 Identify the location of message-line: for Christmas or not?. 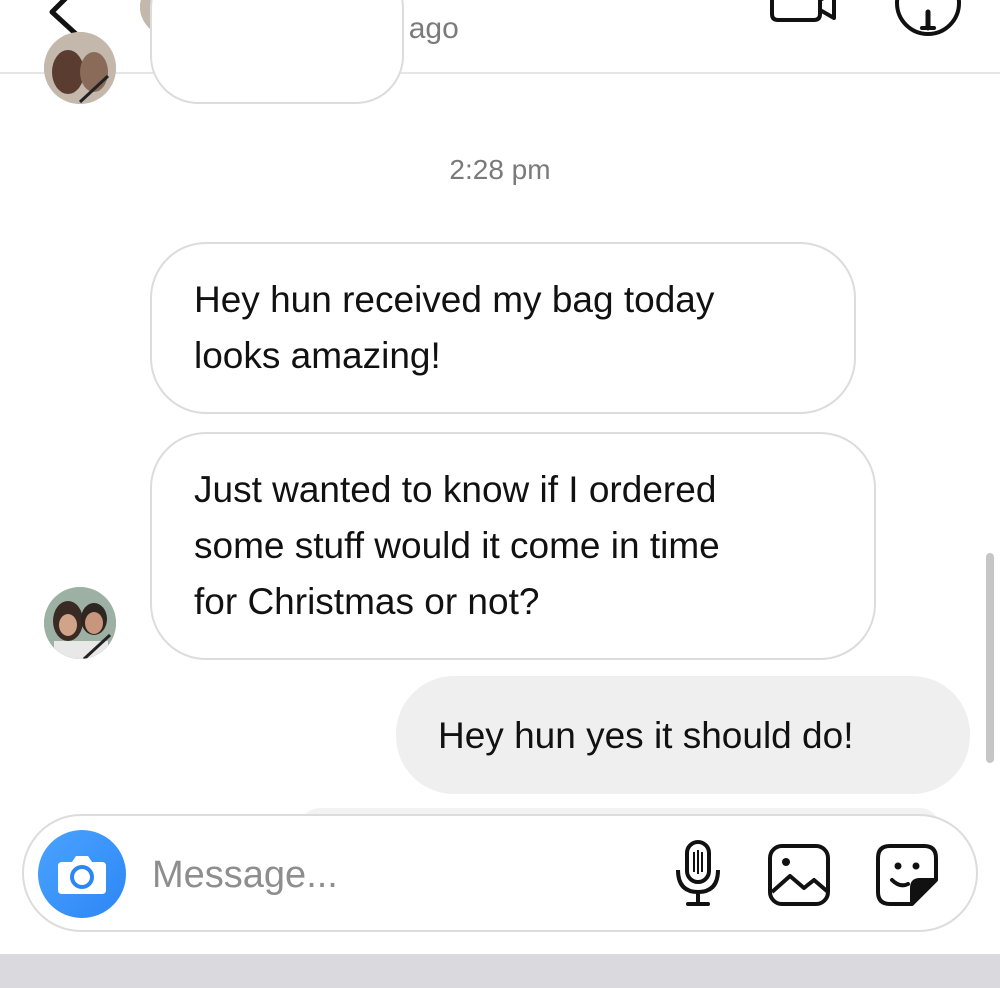
(367, 601).